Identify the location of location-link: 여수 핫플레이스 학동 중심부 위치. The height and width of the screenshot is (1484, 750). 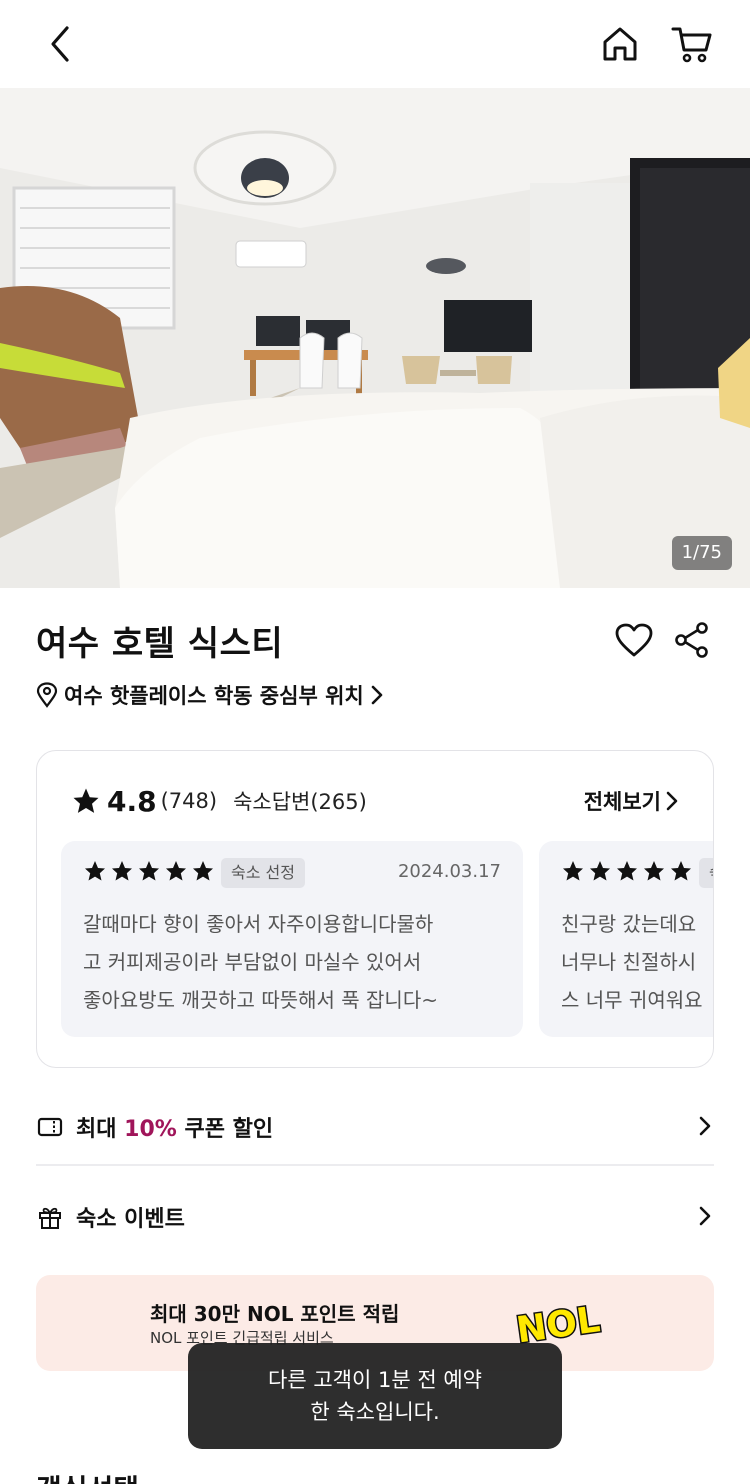
(210, 695).